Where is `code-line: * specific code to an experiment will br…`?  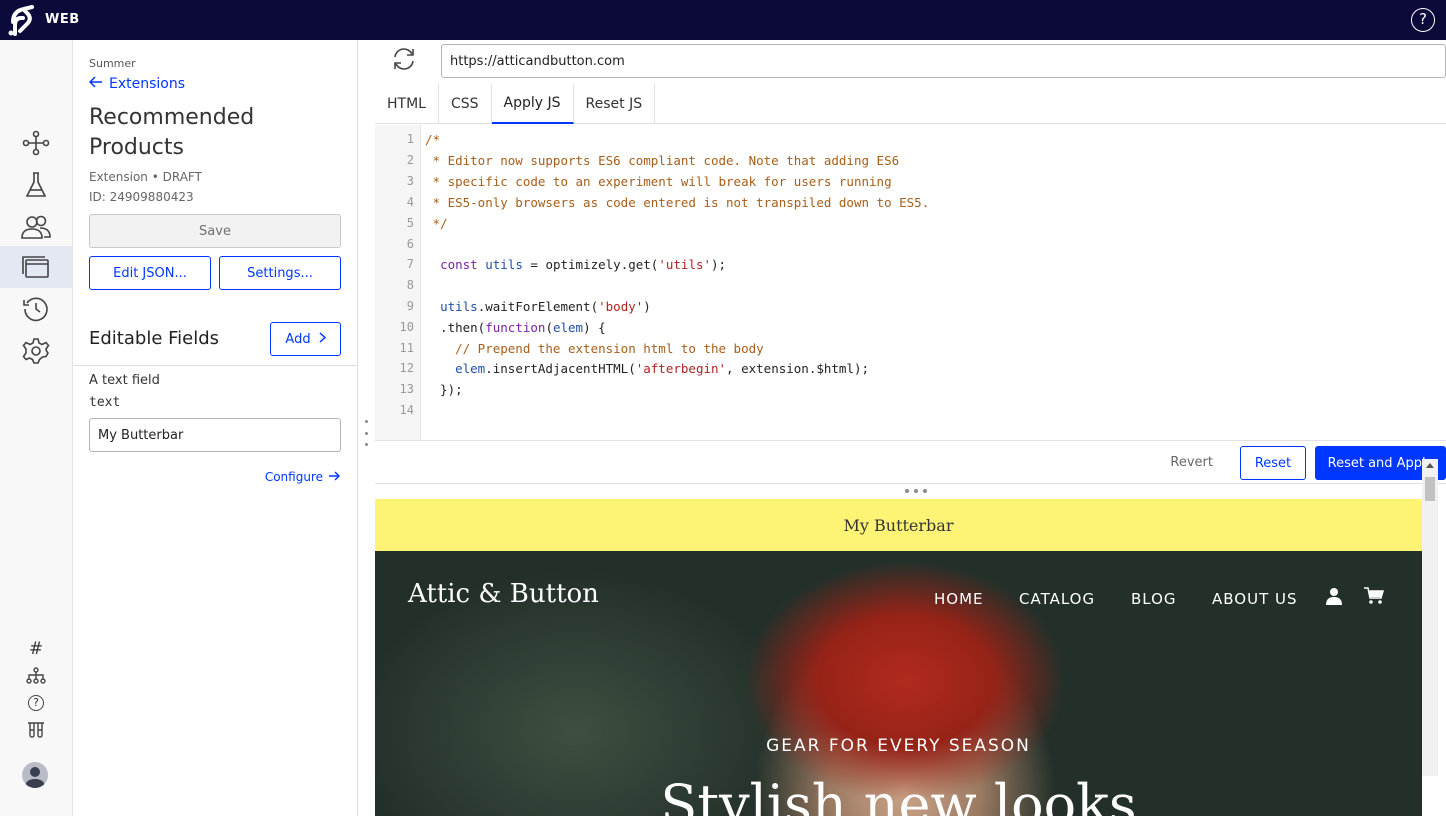
code-line: * specific code to an experiment will br… is located at coordinates (658, 181).